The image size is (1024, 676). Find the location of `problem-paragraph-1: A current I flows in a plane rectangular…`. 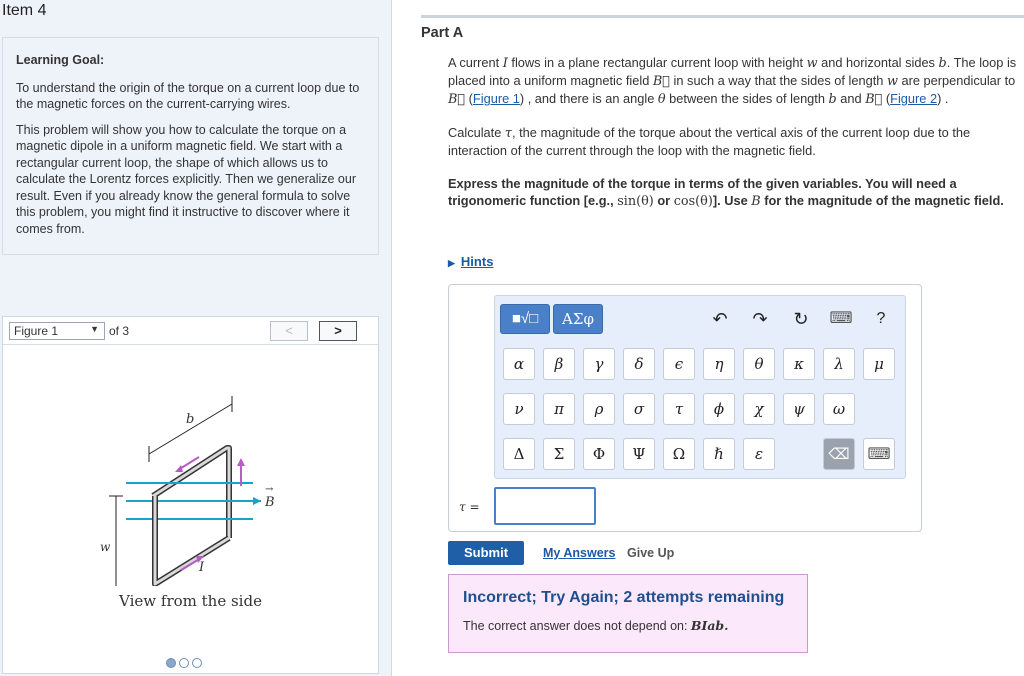

problem-paragraph-1: A current I flows in a plane rectangular… is located at coordinates (732, 81).